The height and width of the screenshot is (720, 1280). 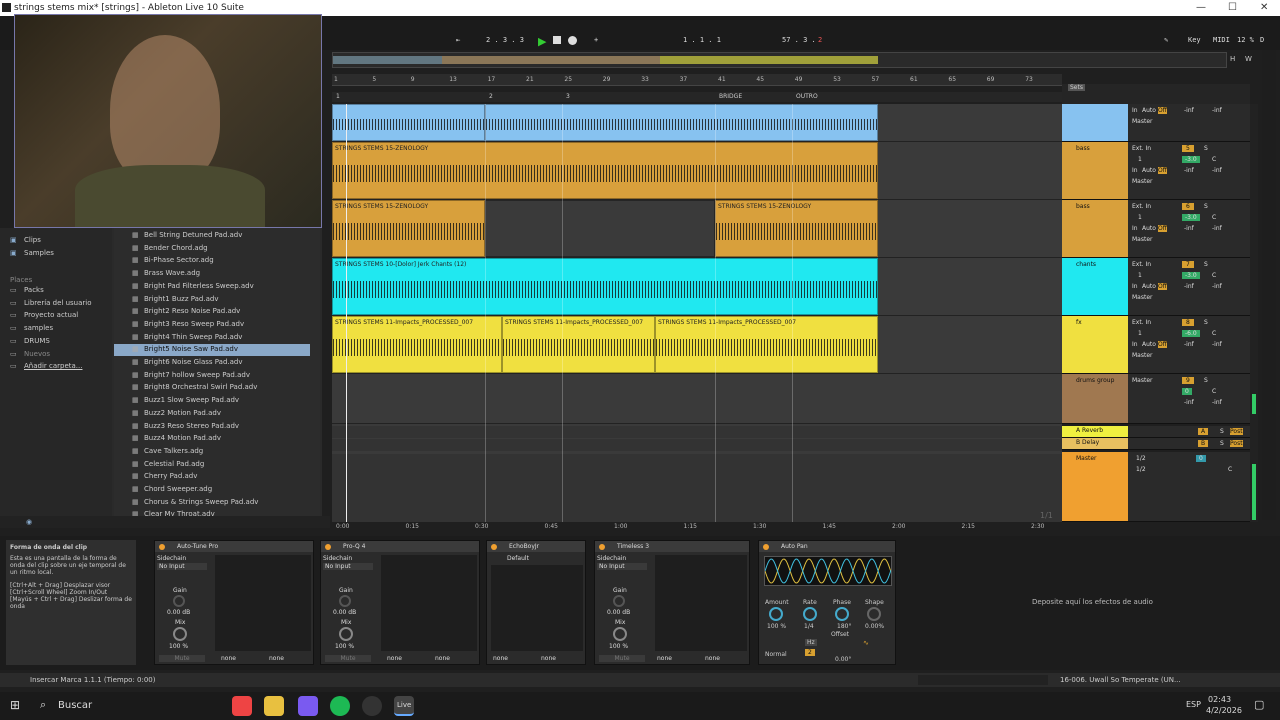 I want to click on browser-file-row: ▦ Cave Talkers.adg, so click(x=212, y=452).